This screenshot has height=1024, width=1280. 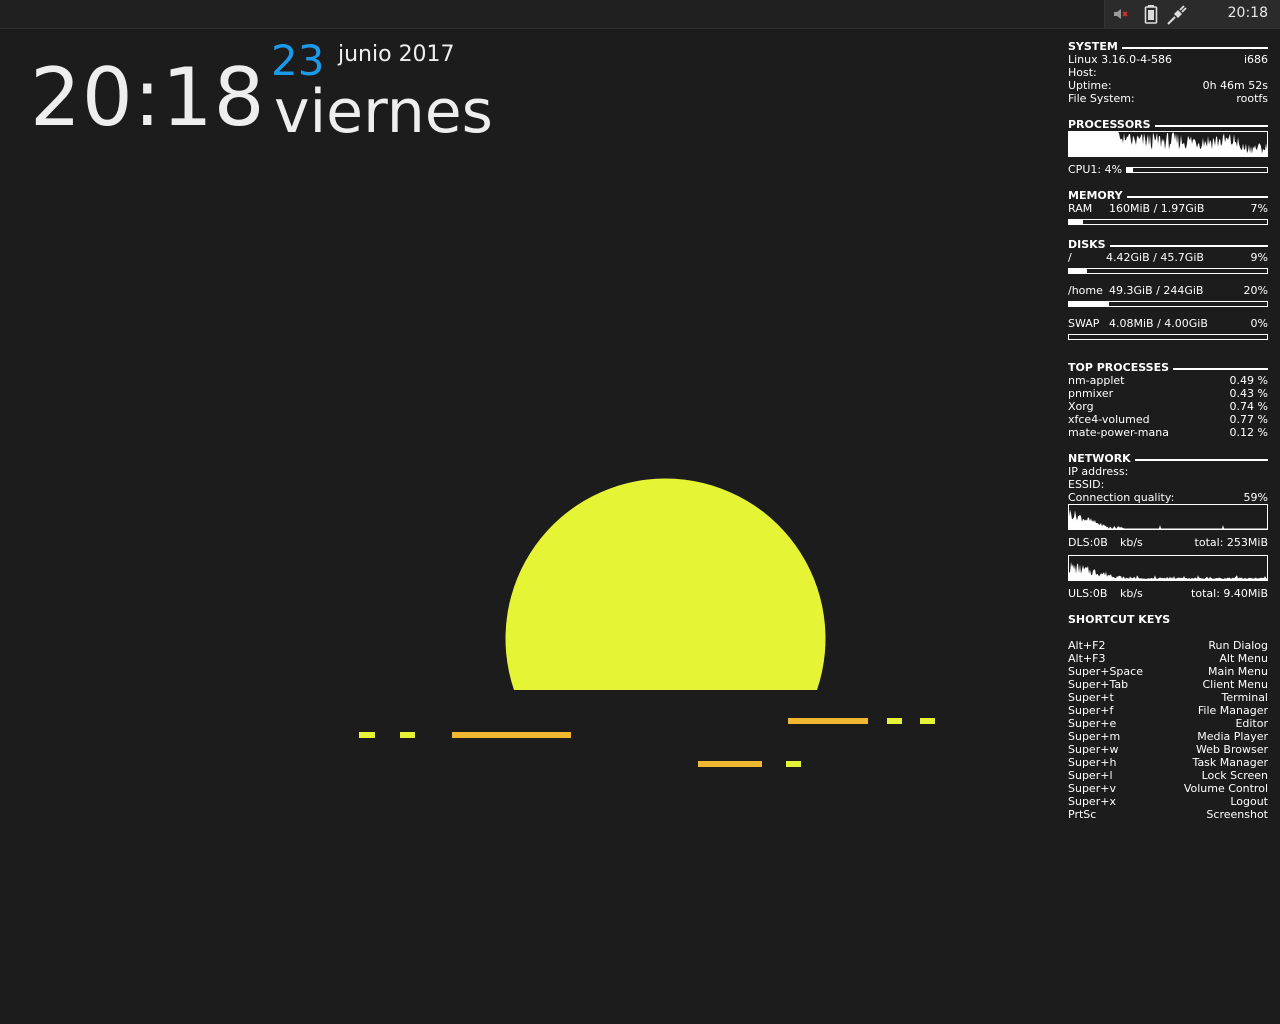 I want to click on ram-row: RAM 160MiB / 1.97GiB 7%, so click(x=1168, y=208).